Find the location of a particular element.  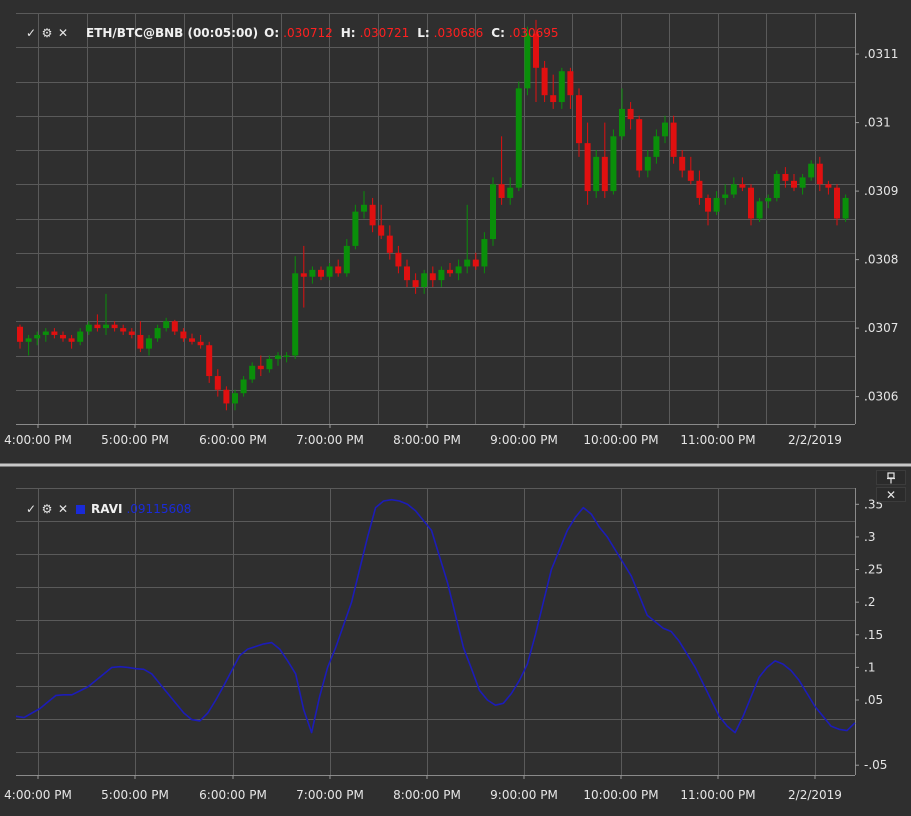

pin-pane-button is located at coordinates (891, 477).